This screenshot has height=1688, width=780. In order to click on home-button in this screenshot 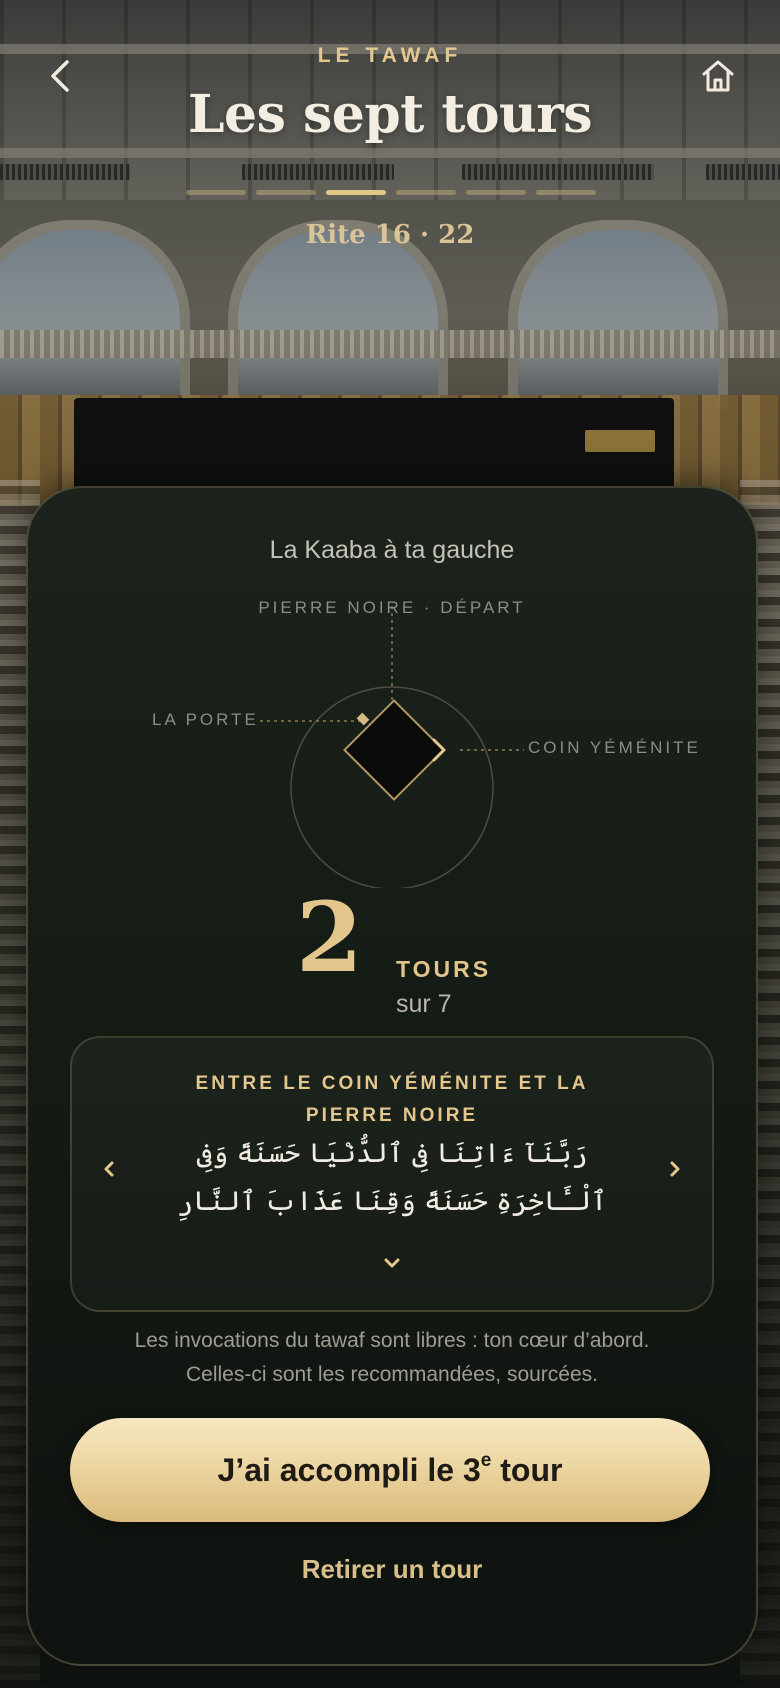, I will do `click(718, 76)`.